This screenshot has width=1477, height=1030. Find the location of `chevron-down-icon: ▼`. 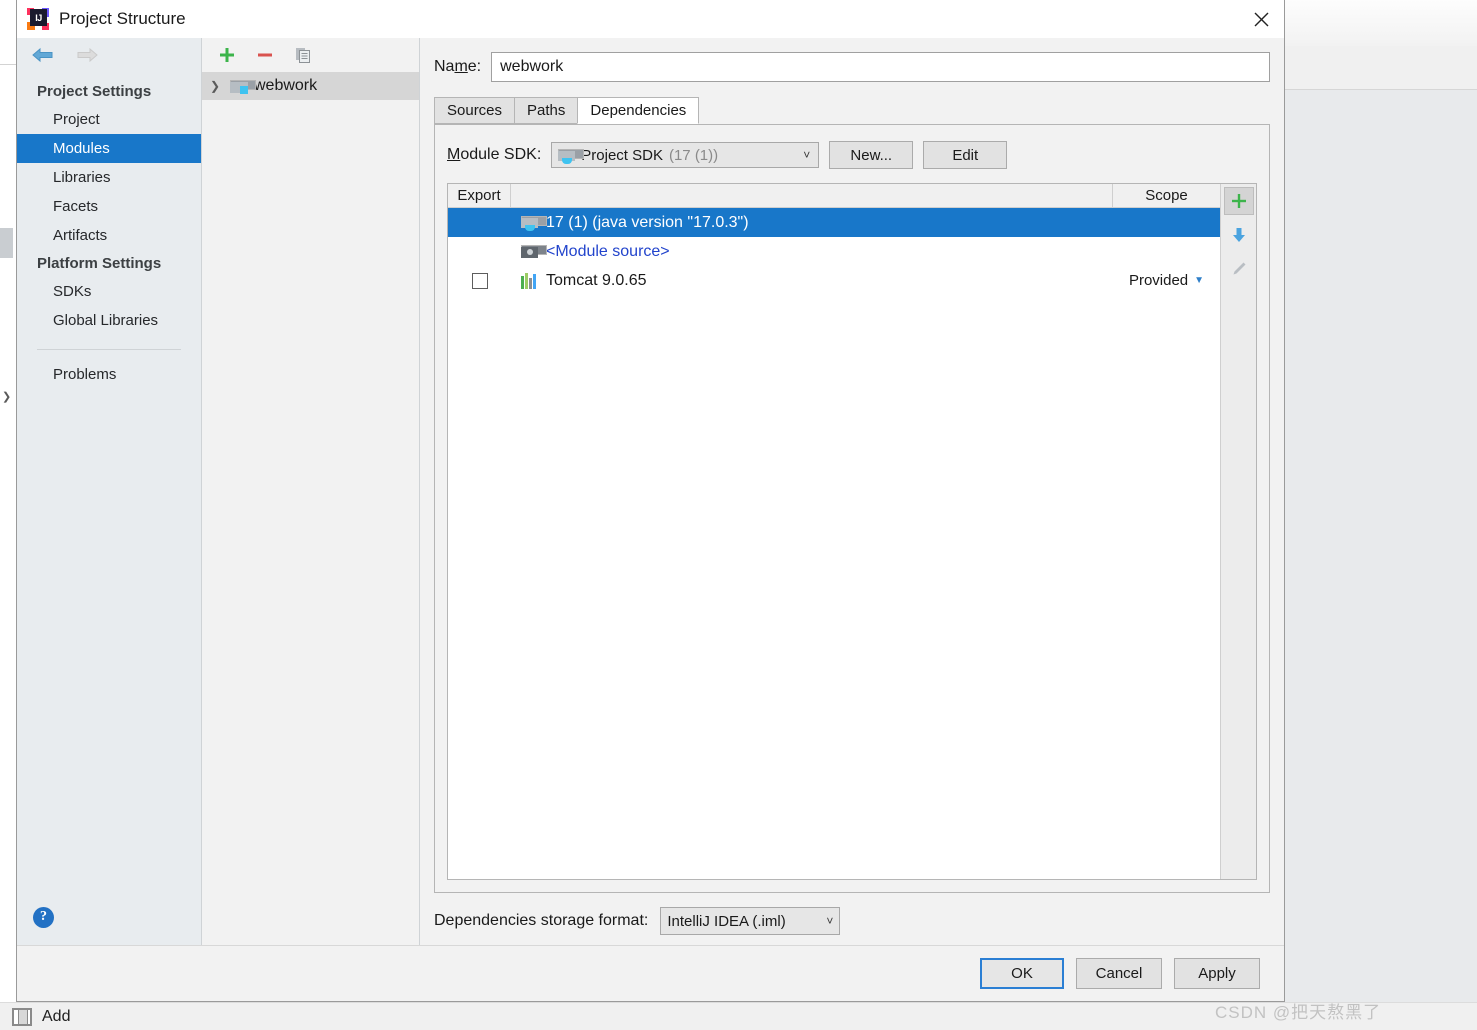

chevron-down-icon: ▼ is located at coordinates (1199, 280).